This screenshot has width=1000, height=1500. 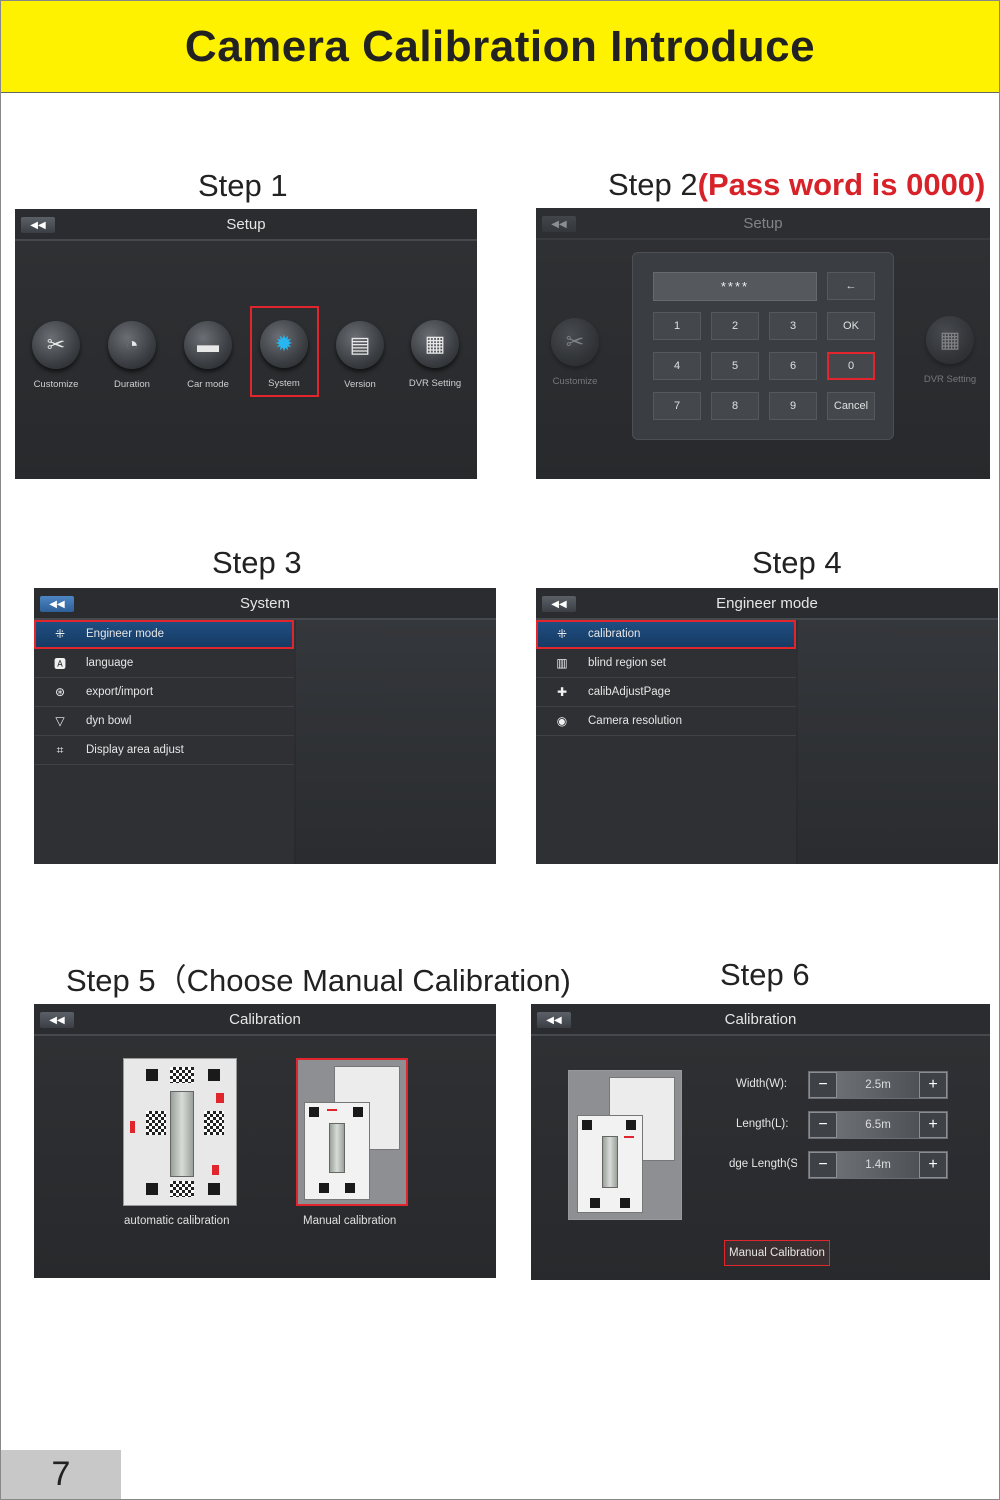 I want to click on key-2: 2, so click(x=735, y=326).